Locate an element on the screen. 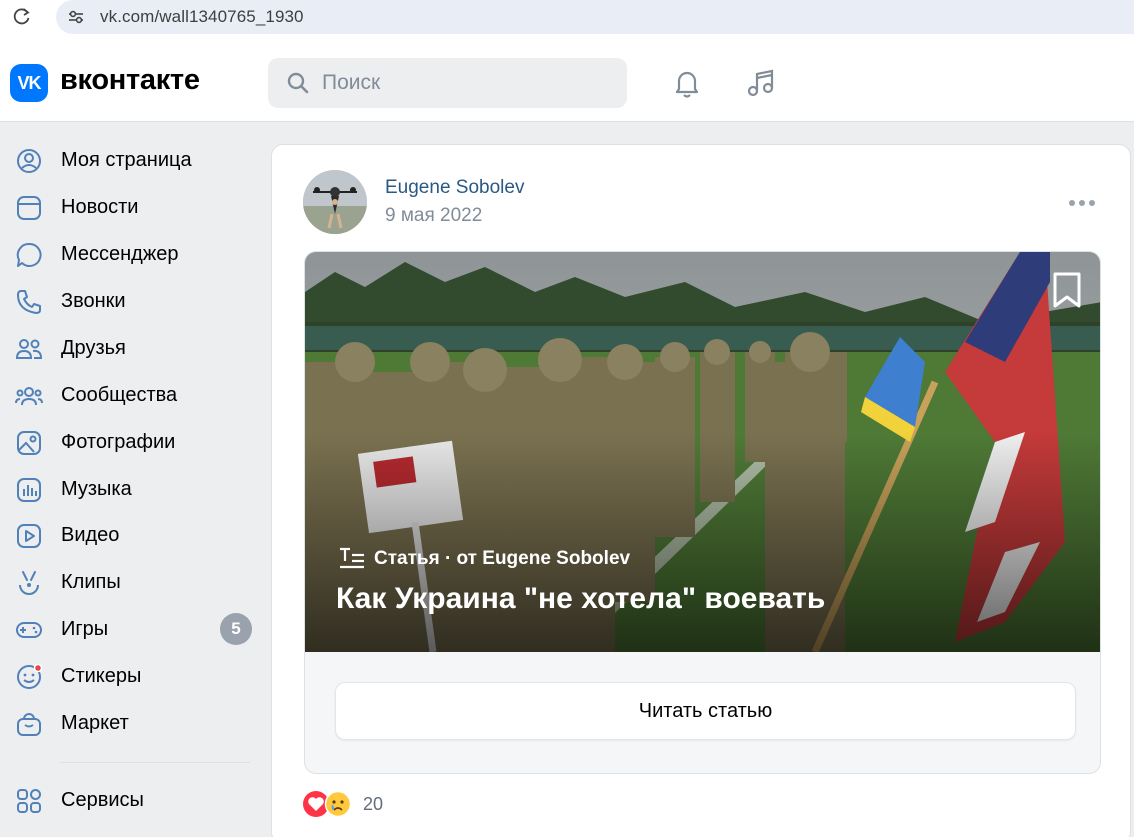  crying-reaction-icon is located at coordinates (338, 804).